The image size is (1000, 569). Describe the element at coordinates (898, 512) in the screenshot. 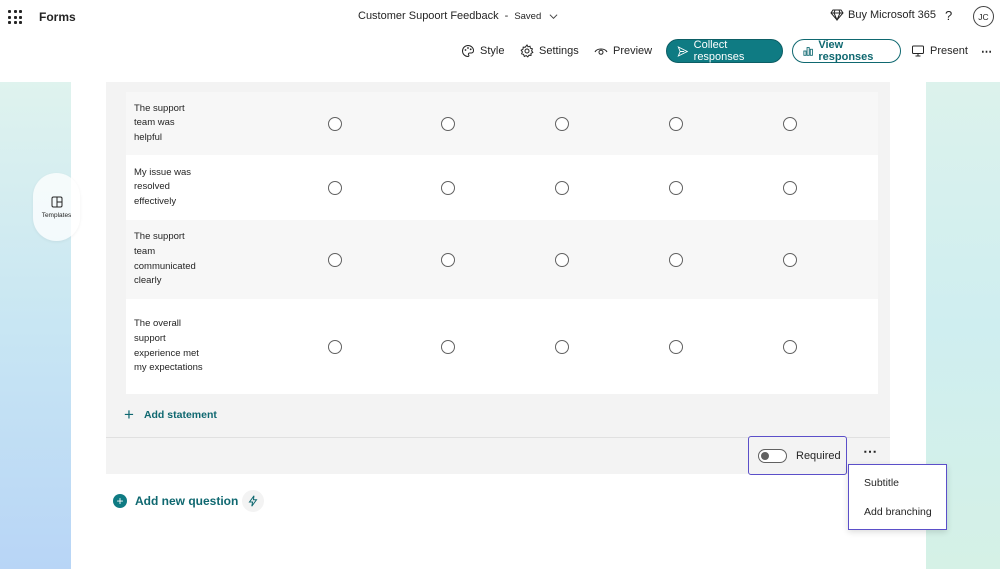

I see `menu-item-add-branching: Add branching` at that location.